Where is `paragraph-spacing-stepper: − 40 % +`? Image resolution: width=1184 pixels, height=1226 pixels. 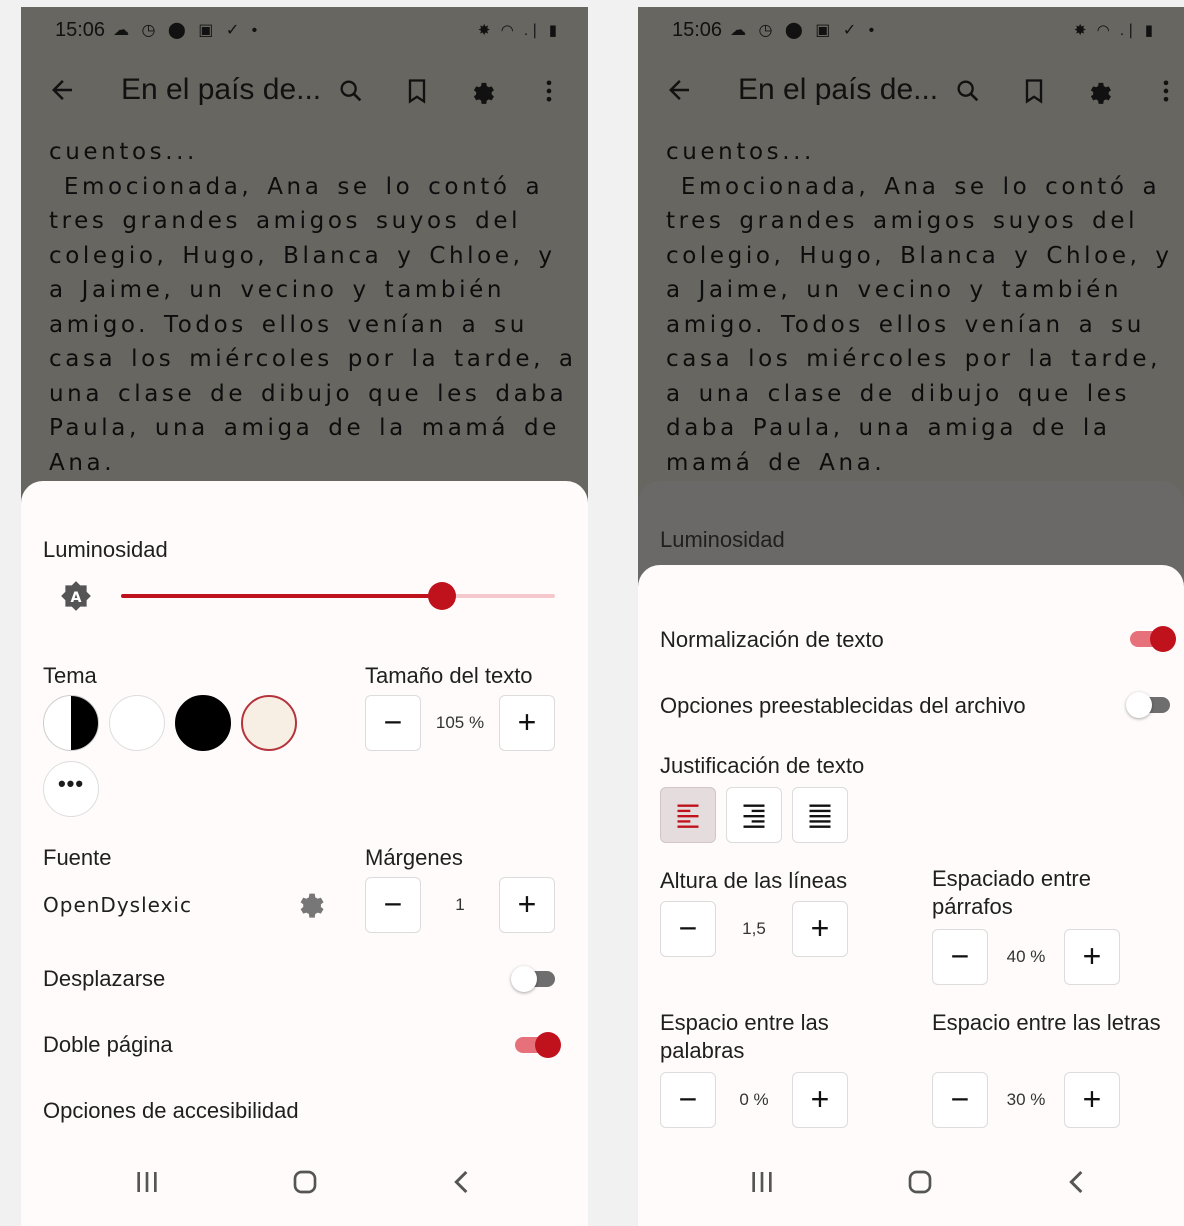 paragraph-spacing-stepper: − 40 % + is located at coordinates (1026, 957).